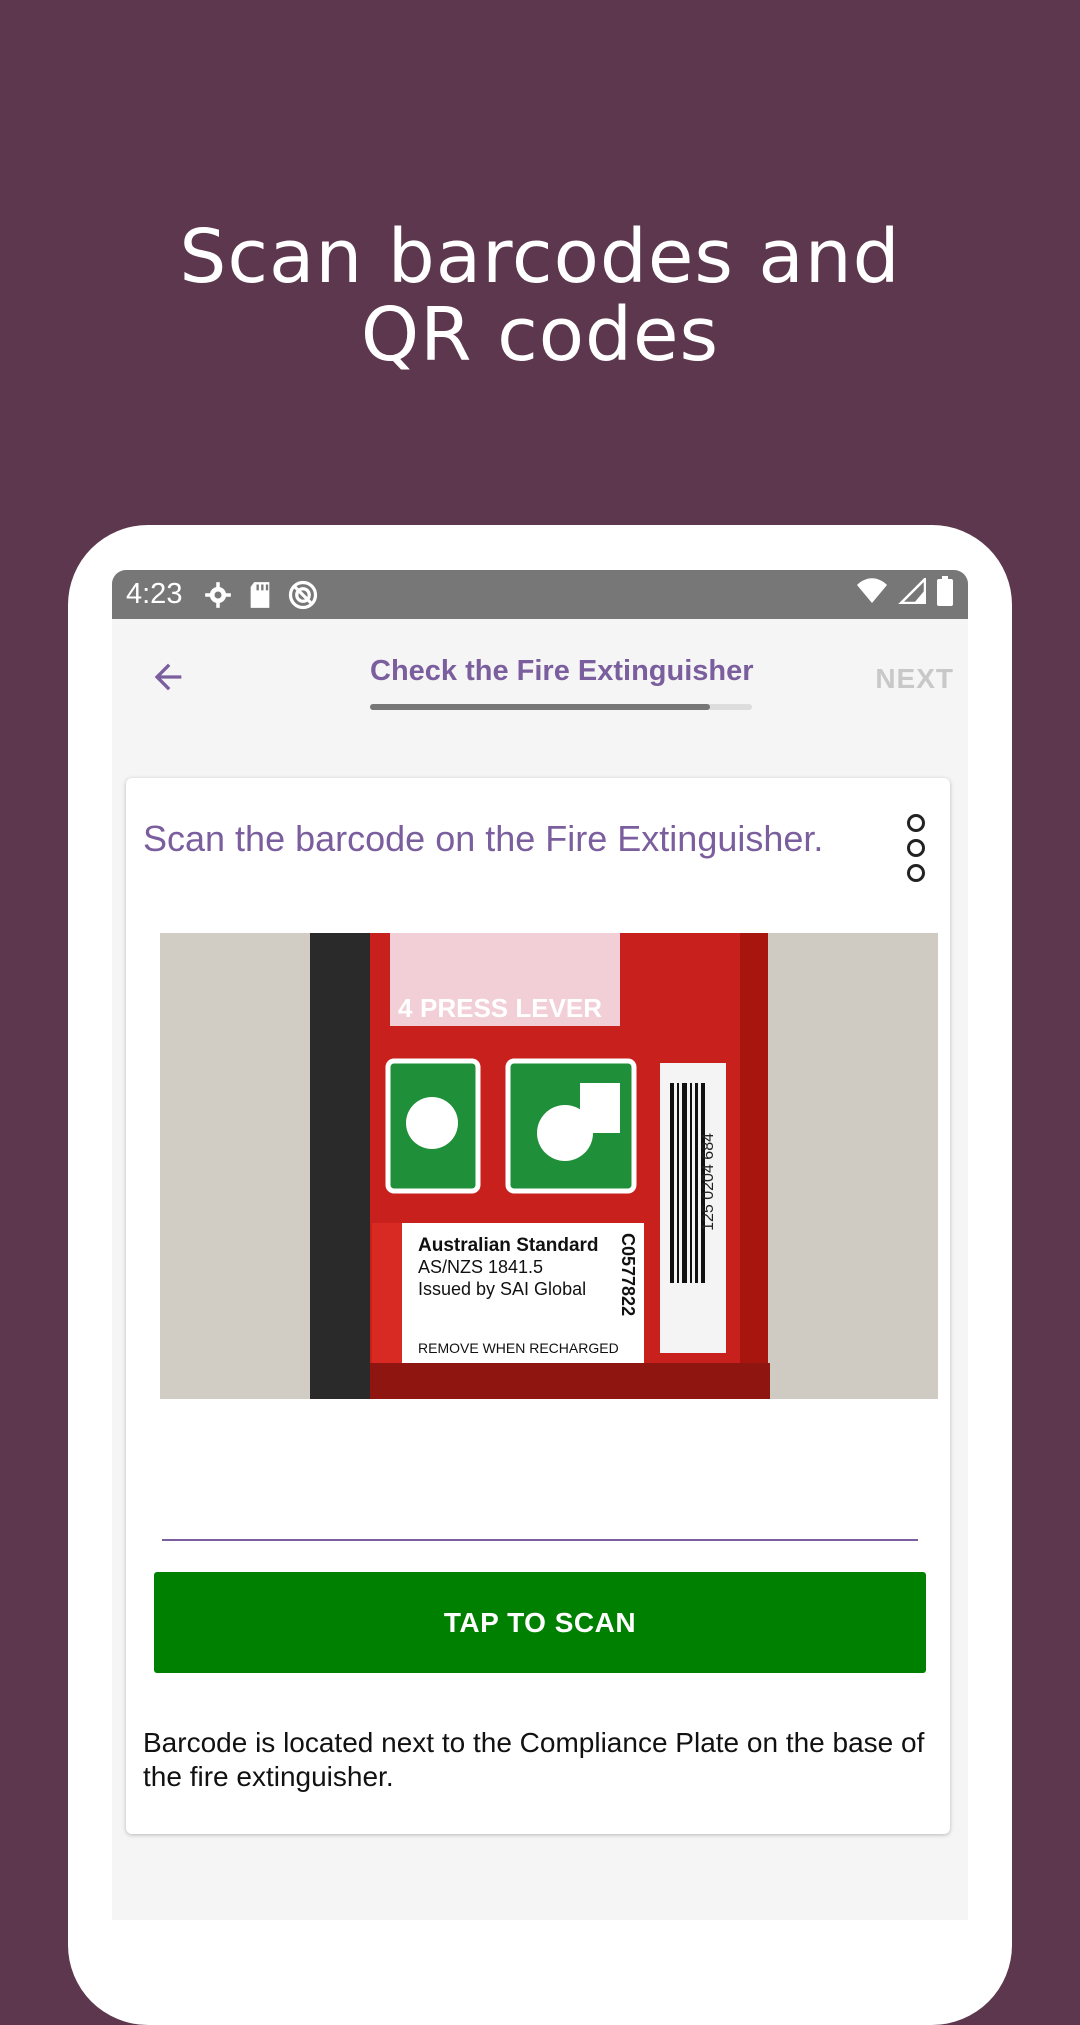 This screenshot has height=2025, width=1080. What do you see at coordinates (945, 594) in the screenshot?
I see `battery-icon` at bounding box center [945, 594].